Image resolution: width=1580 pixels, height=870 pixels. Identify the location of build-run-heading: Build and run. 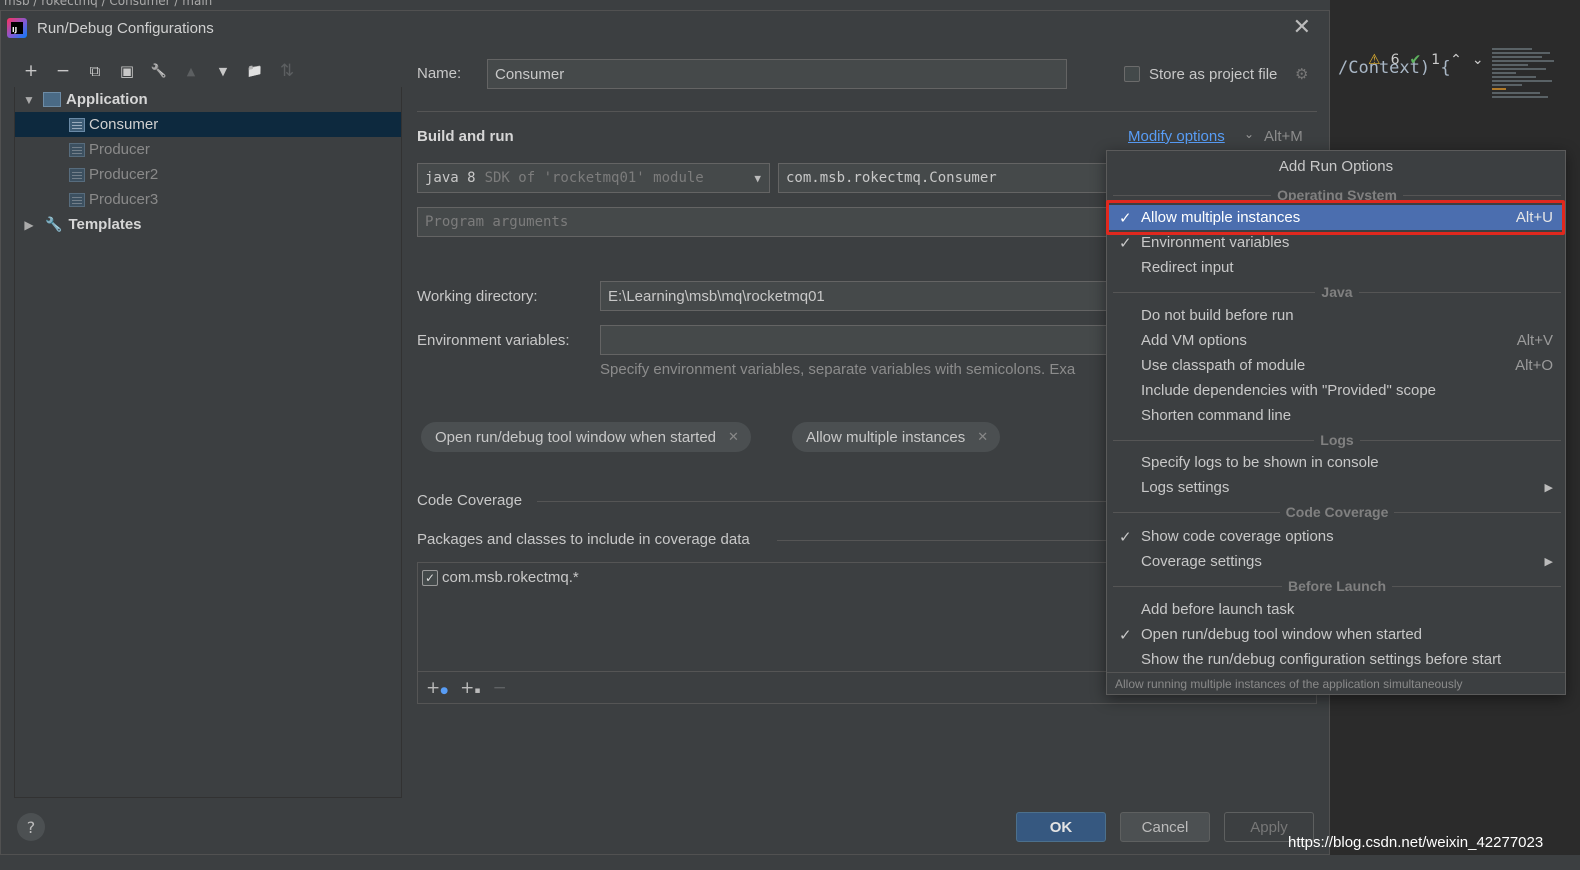
(465, 136).